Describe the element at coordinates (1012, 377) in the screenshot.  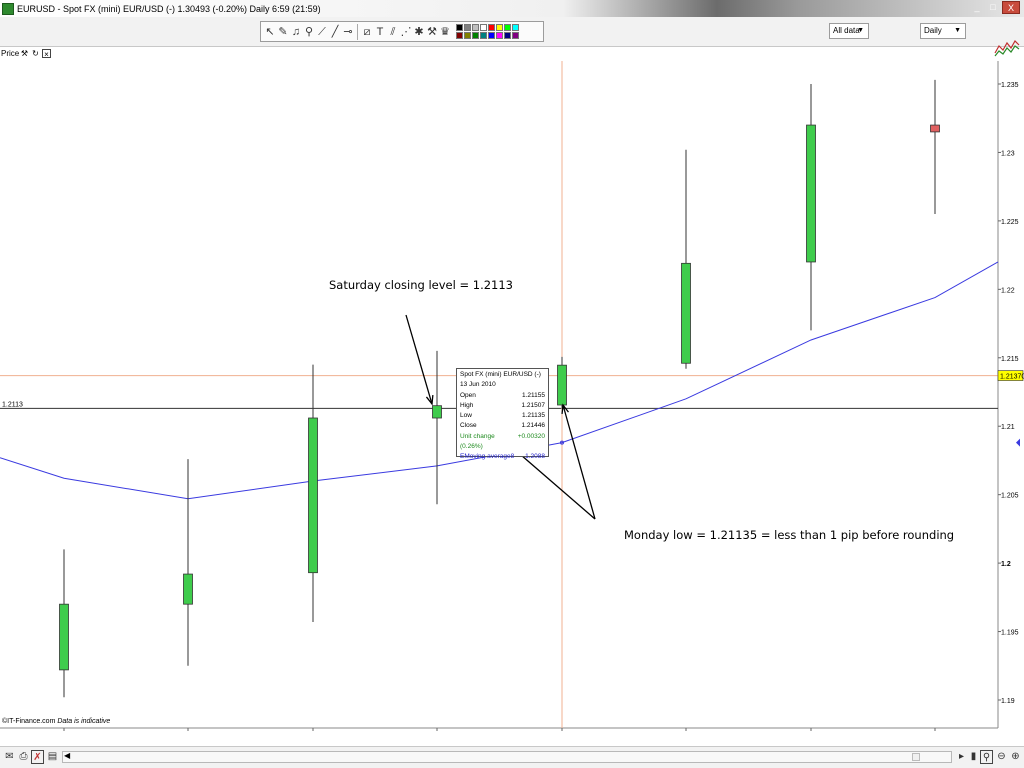
I see `crosshair-price-label: 1.21370` at that location.